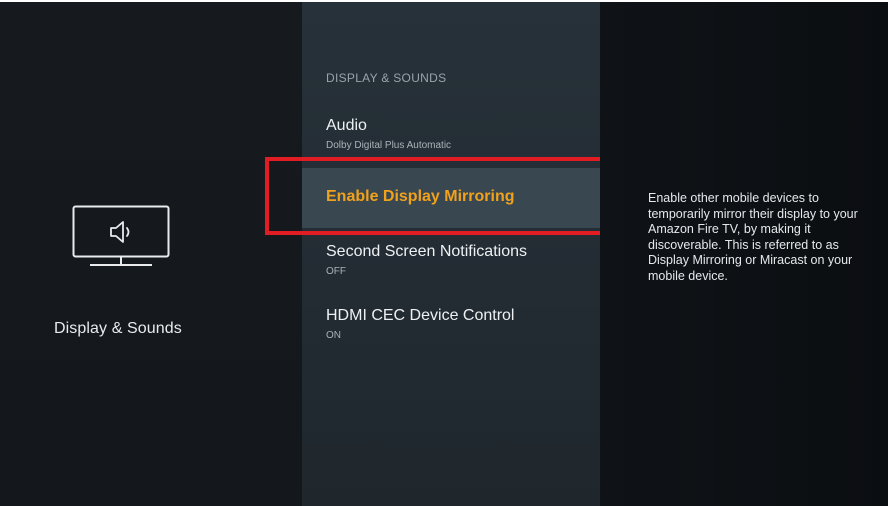  What do you see at coordinates (451, 135) in the screenshot?
I see `menu-item-audio: Audio Dolby Digital Plus Automatic` at bounding box center [451, 135].